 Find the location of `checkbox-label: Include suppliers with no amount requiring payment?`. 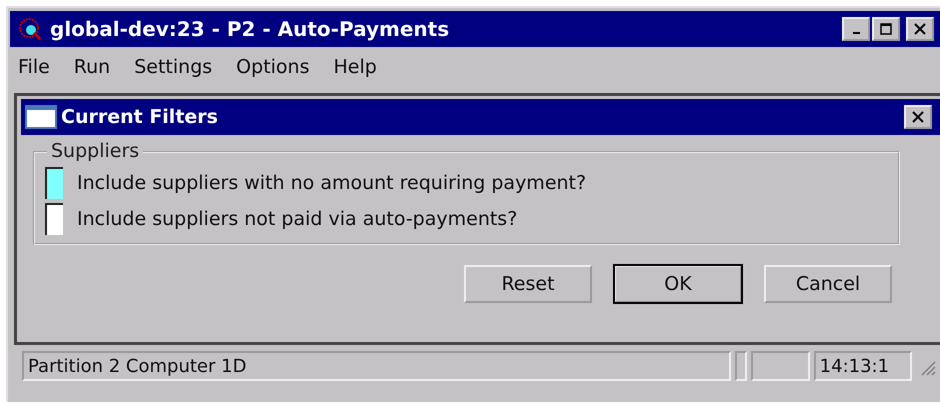

checkbox-label: Include suppliers with no amount requiring payment? is located at coordinates (331, 183).